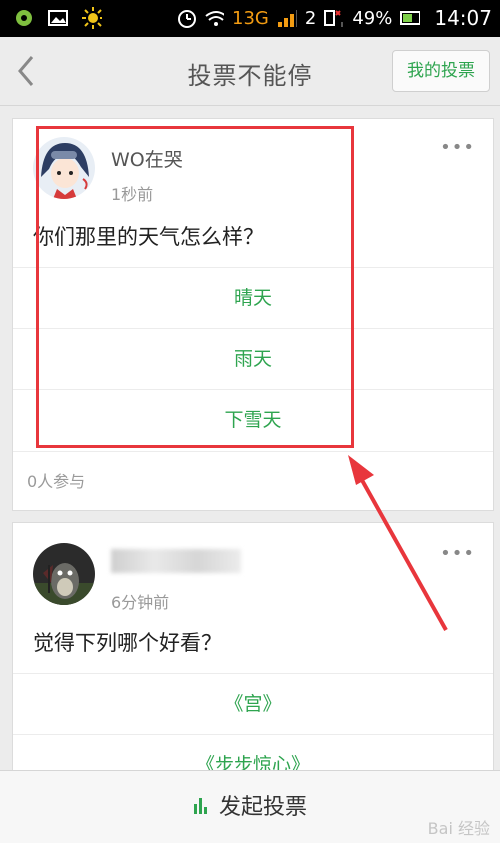  Describe the element at coordinates (200, 806) in the screenshot. I see `bar-chart-icon` at that location.